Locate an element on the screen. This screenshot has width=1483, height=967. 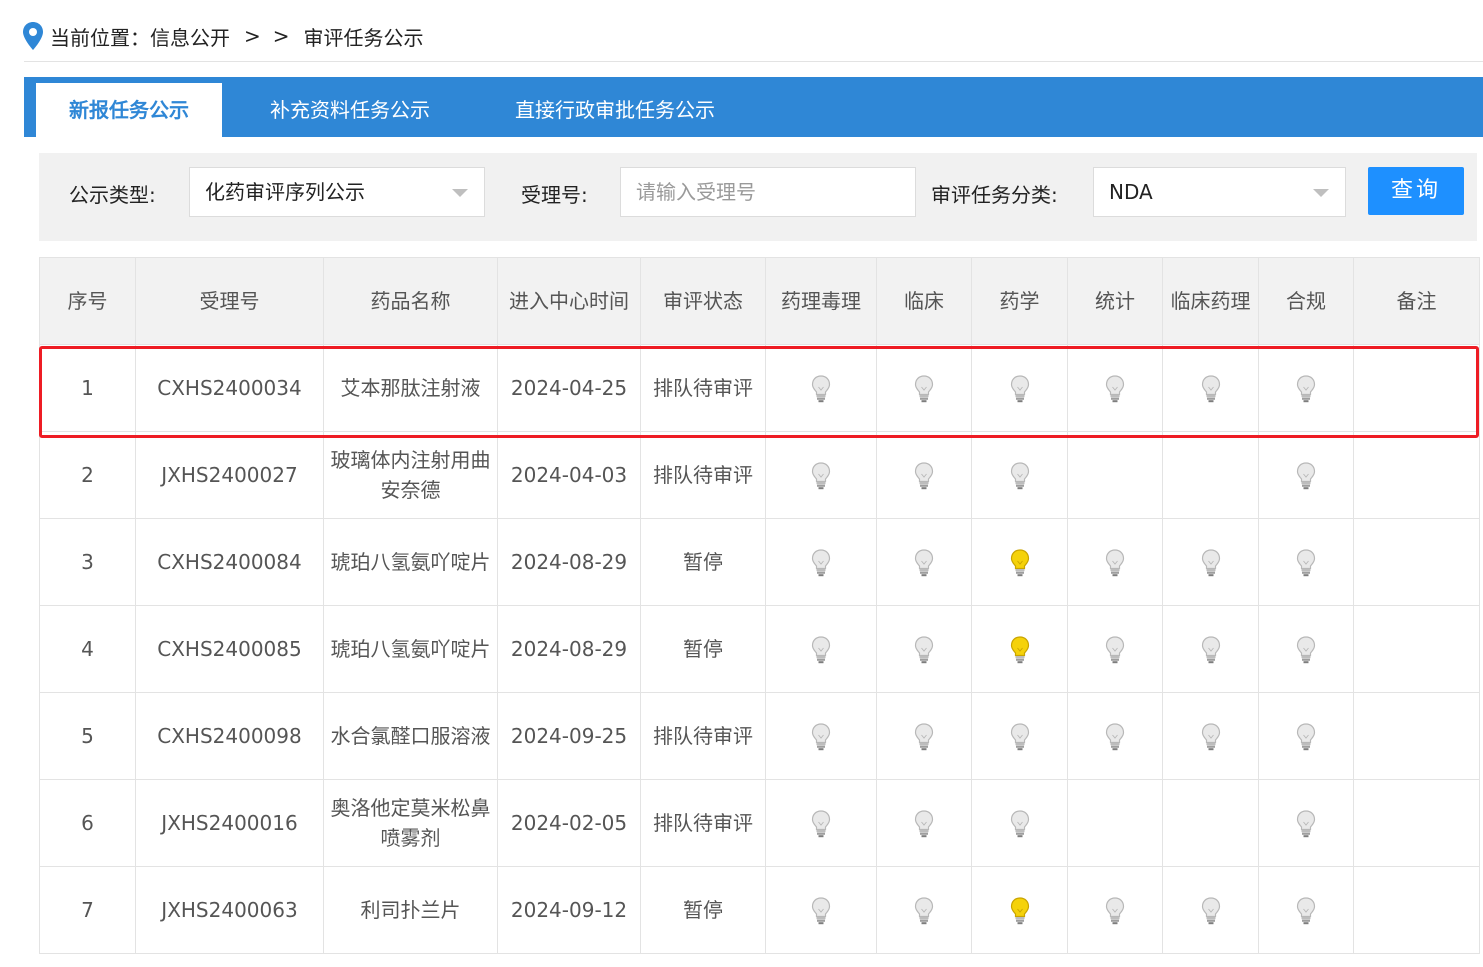
column-header: 备注 is located at coordinates (1416, 301).